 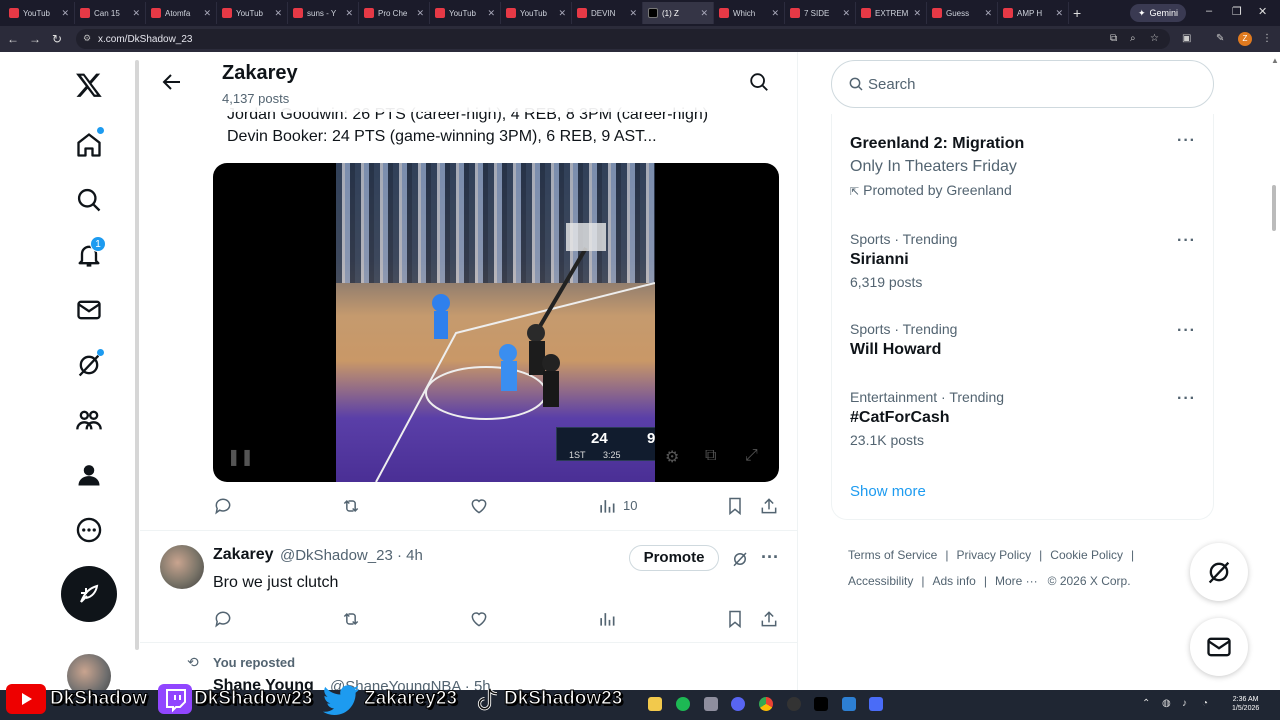 I want to click on nav-scrollbar, so click(x=137, y=355).